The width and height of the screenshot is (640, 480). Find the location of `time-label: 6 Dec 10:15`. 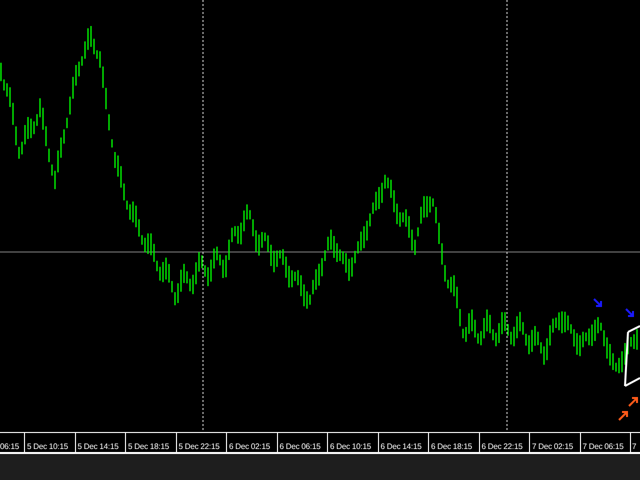

time-label: 6 Dec 10:15 is located at coordinates (350, 446).